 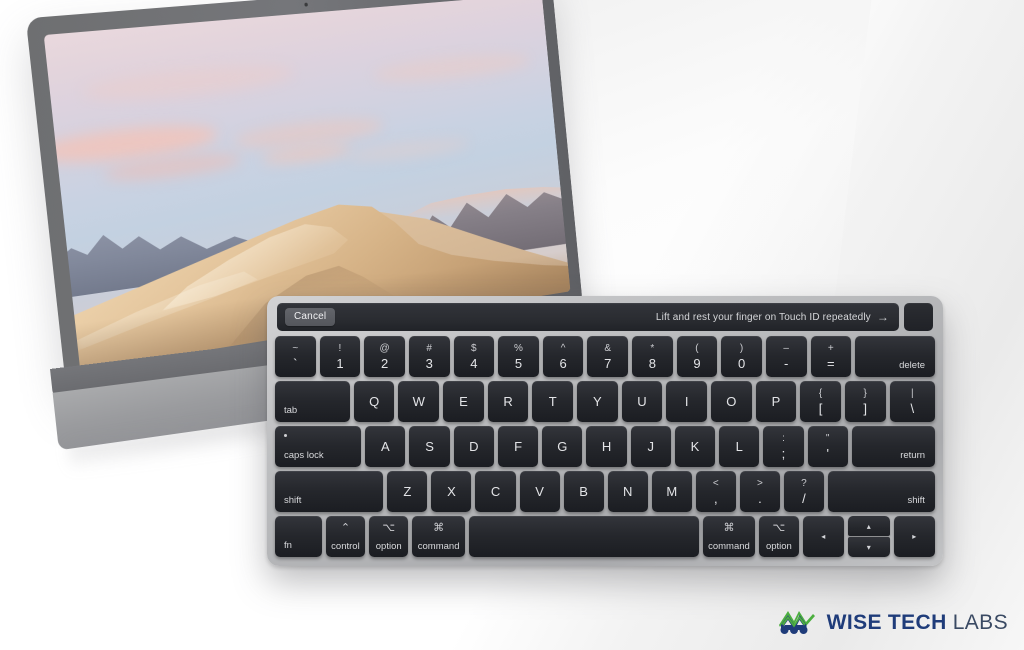 I want to click on key-control-left: ⌃ control, so click(x=345, y=536).